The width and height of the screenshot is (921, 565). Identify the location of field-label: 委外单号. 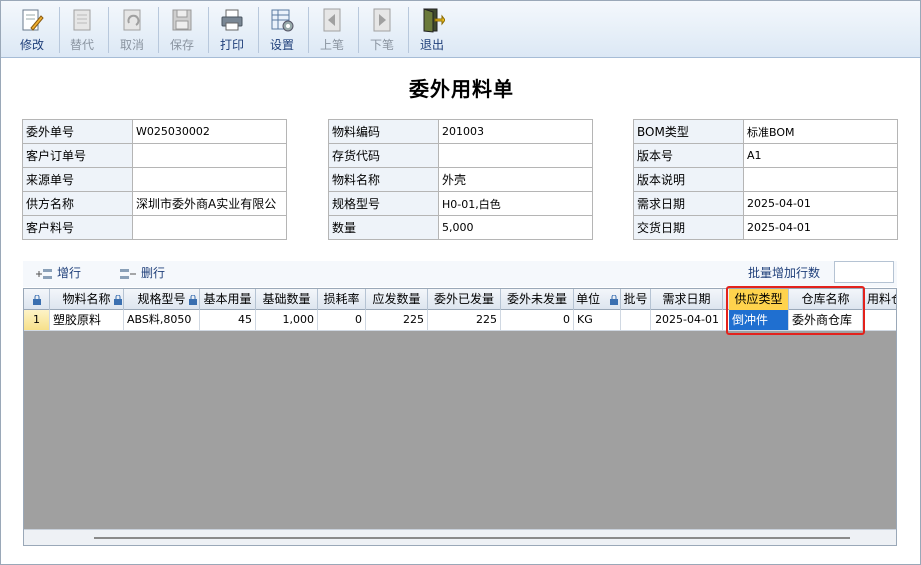
(77, 131).